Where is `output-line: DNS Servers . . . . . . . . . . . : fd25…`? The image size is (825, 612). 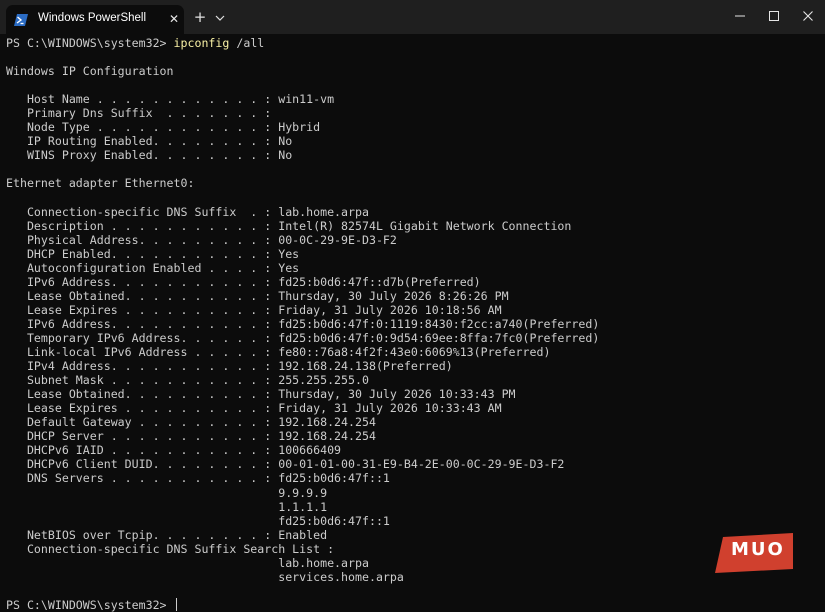 output-line: DNS Servers . . . . . . . . . . . : fd25… is located at coordinates (198, 478).